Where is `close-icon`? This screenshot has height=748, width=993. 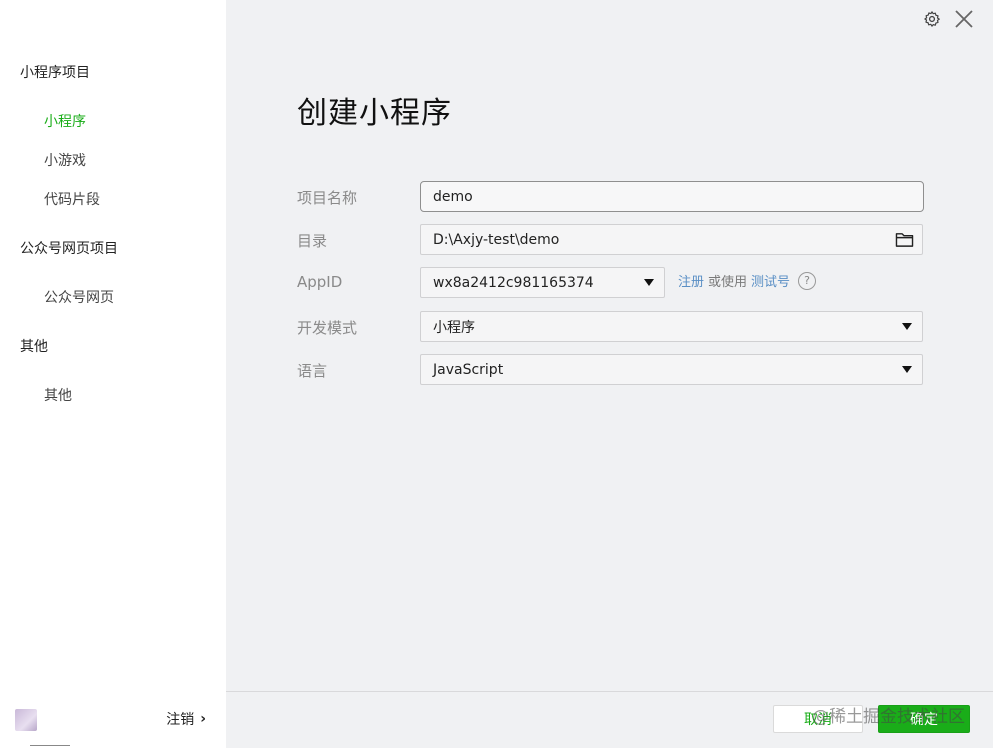 close-icon is located at coordinates (964, 19).